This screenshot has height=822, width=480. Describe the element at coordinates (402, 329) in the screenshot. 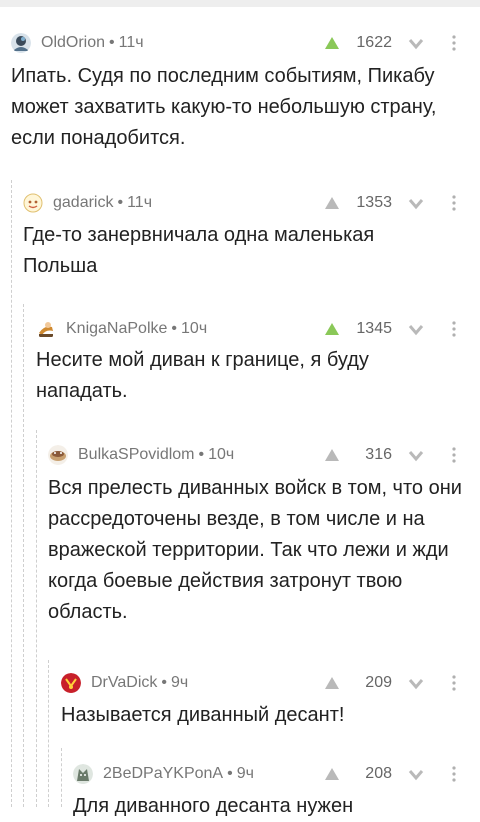

I see `vote-controls: 1345` at that location.